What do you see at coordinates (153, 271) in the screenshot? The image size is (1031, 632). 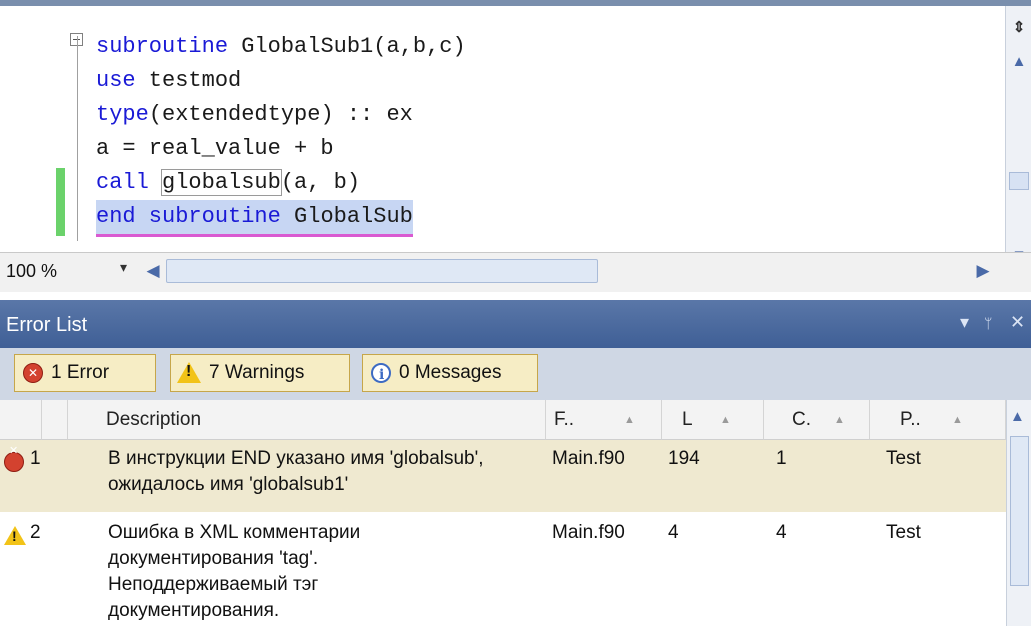 I see `scroll-left-icon: ◀` at bounding box center [153, 271].